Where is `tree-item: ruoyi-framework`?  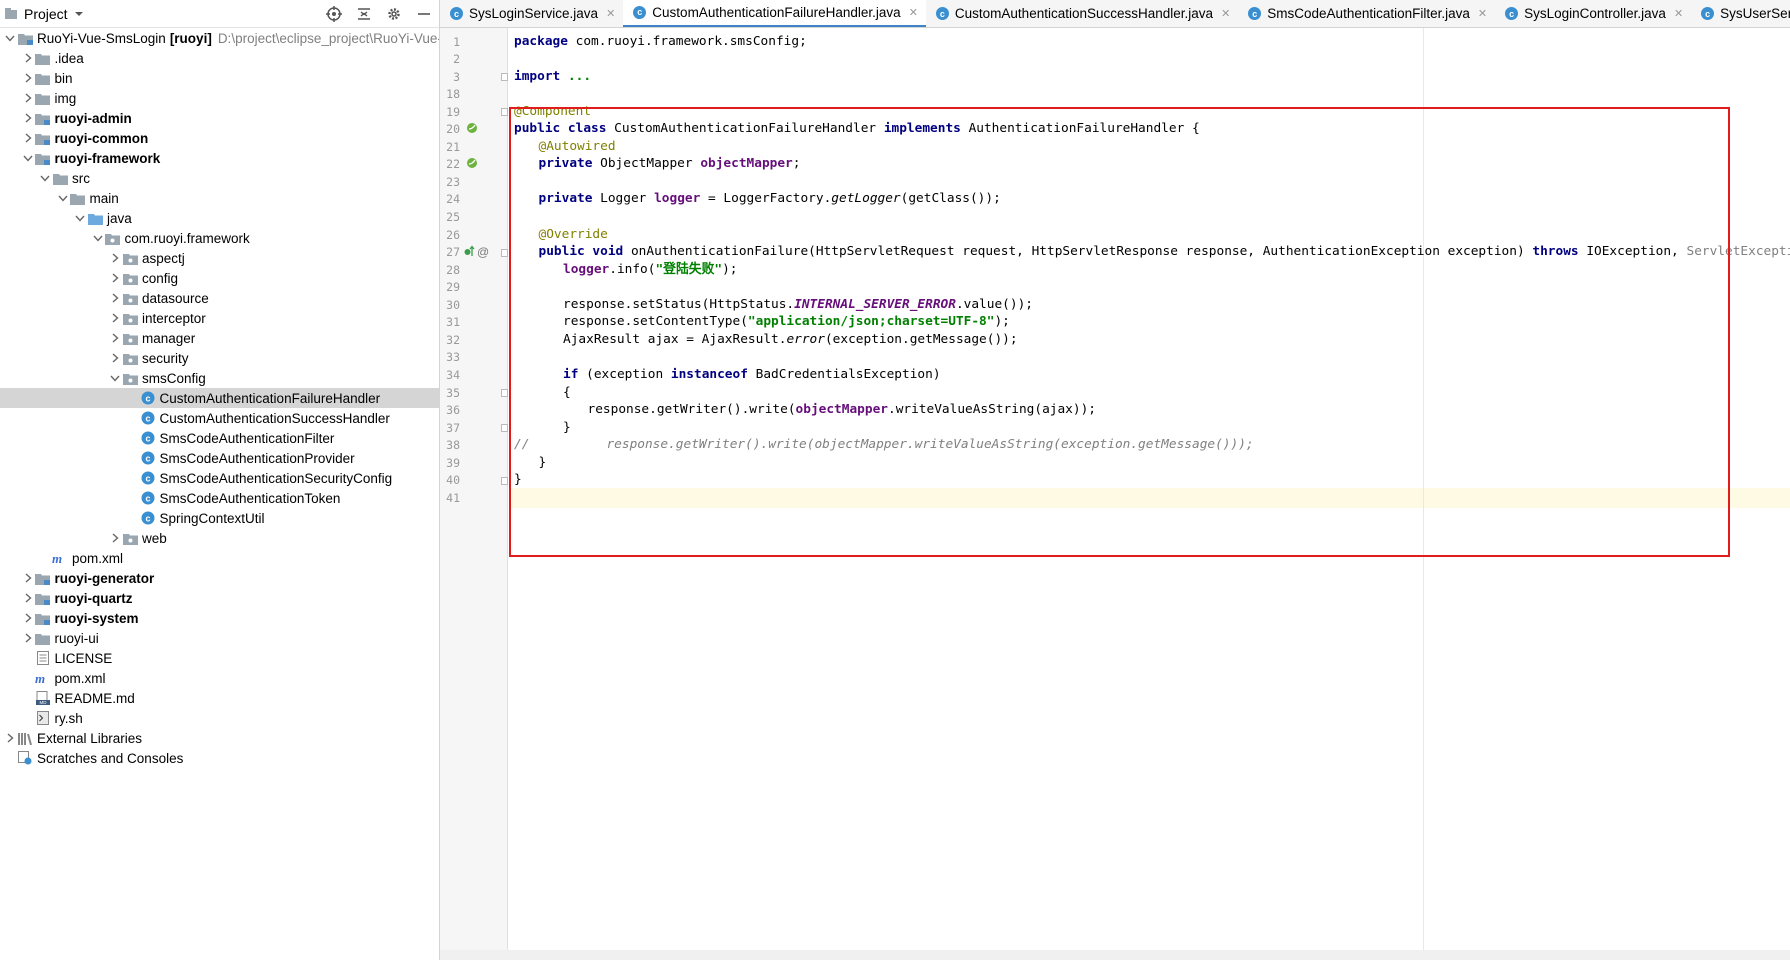
tree-item: ruoyi-framework is located at coordinates (219, 158).